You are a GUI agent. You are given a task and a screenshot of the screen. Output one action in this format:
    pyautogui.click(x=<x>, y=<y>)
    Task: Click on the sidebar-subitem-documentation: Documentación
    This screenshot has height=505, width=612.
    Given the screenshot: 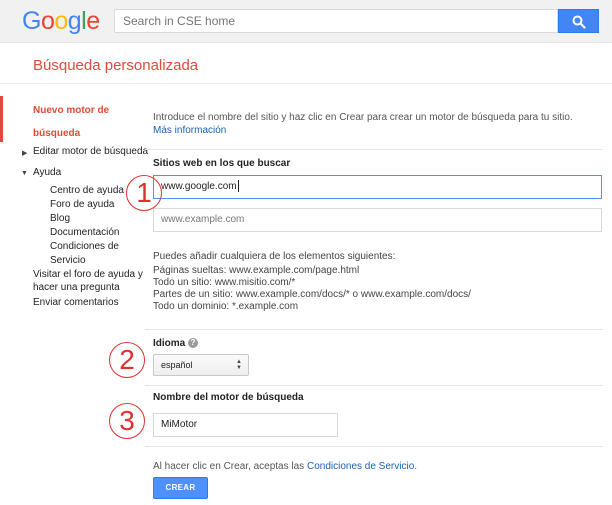 What is the action you would take?
    pyautogui.click(x=90, y=233)
    